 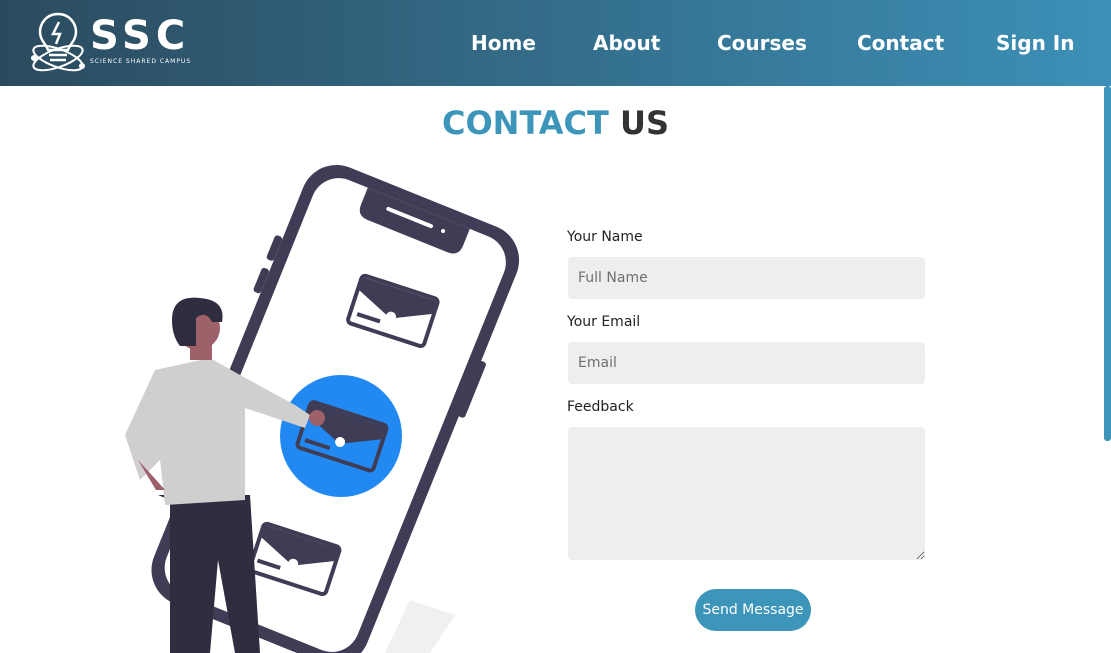 I want to click on page-title: CONTACT US, so click(x=555, y=123).